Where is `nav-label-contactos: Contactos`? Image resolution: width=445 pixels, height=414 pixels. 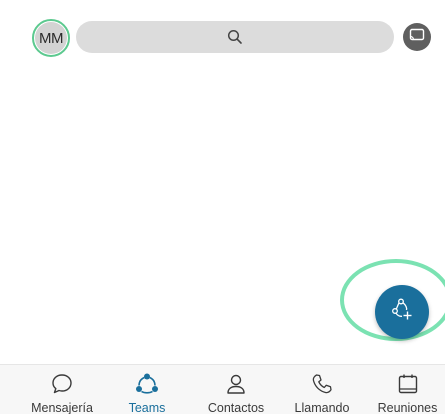
nav-label-contactos: Contactos is located at coordinates (236, 407).